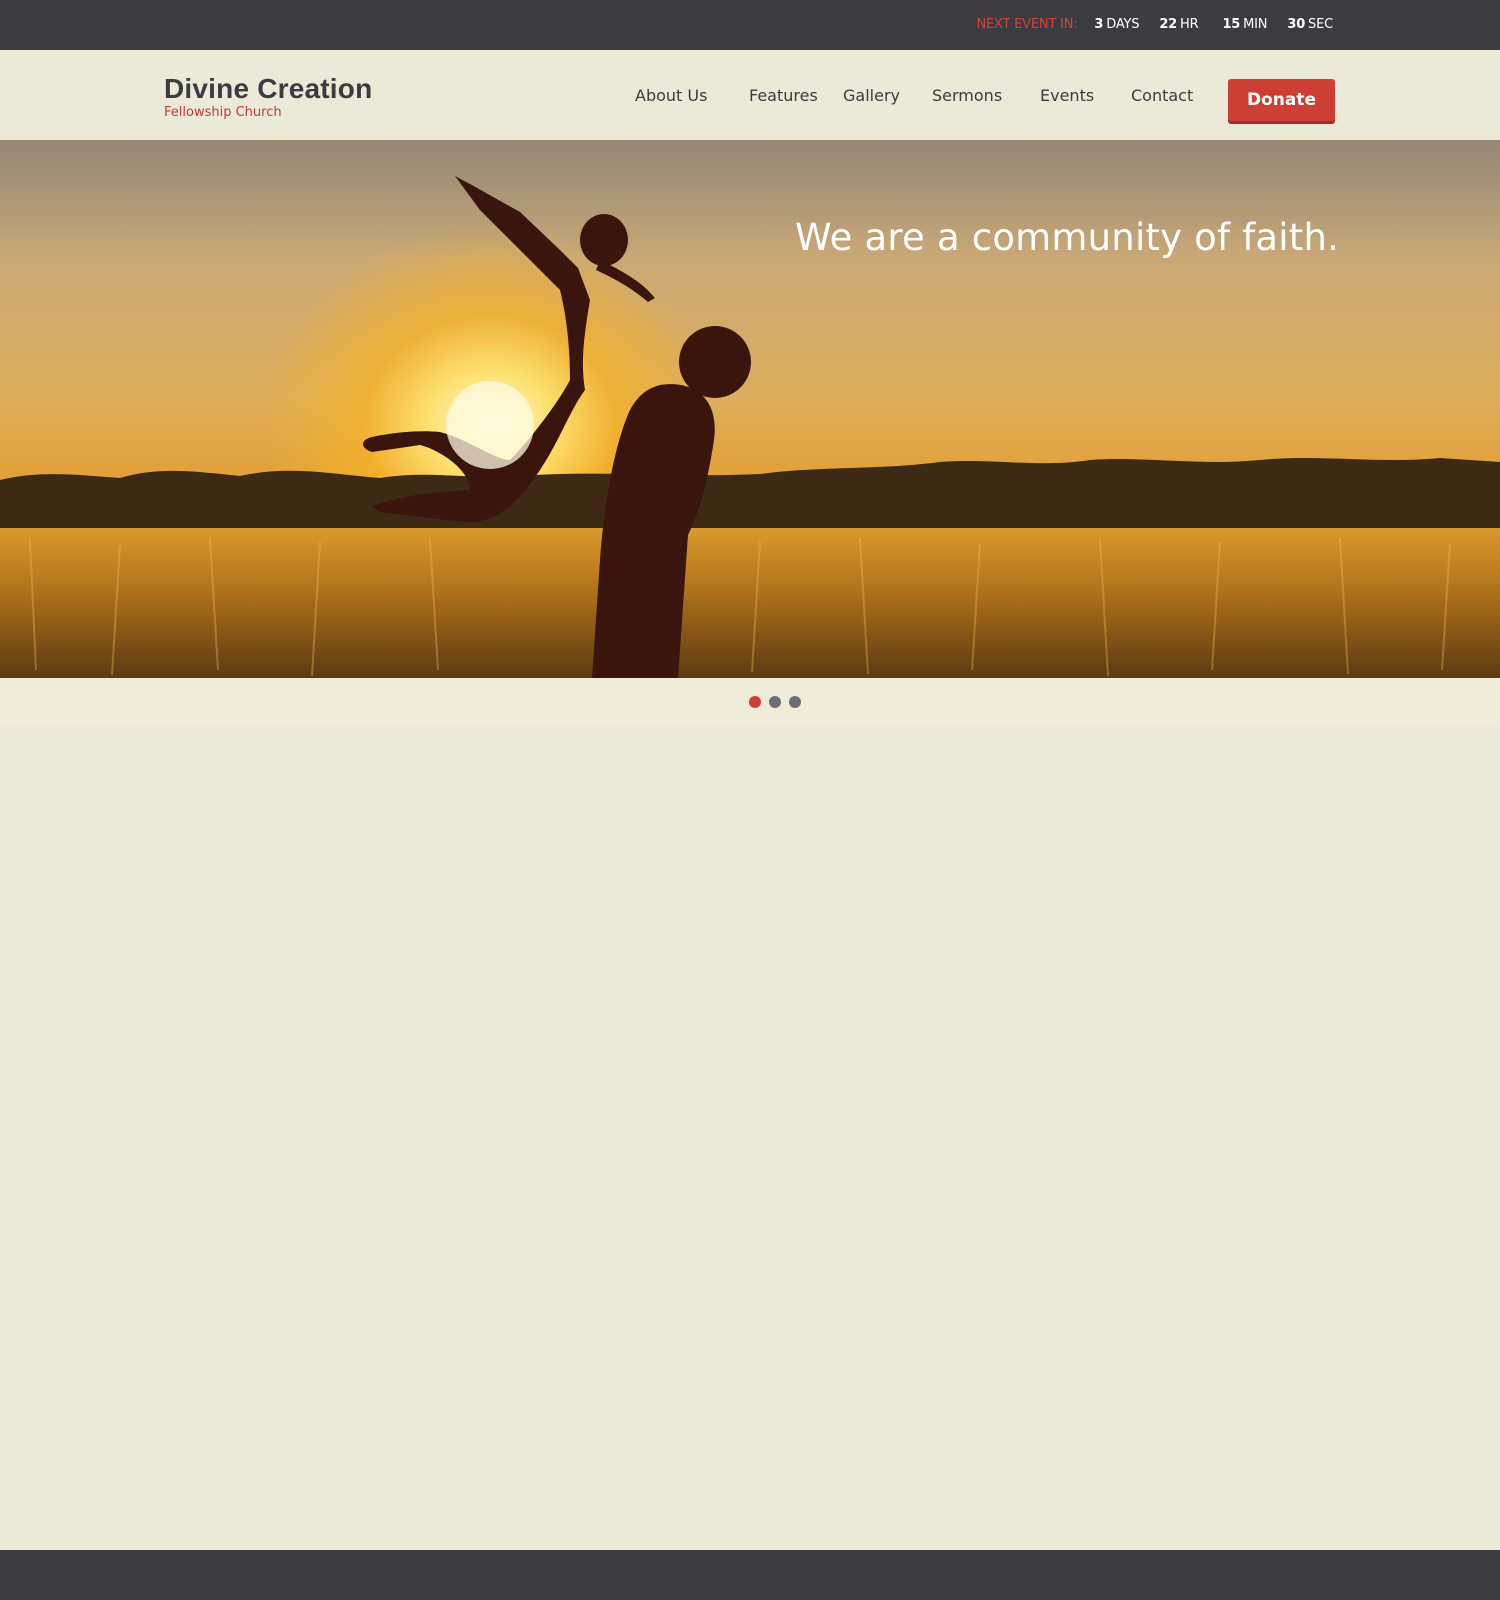  I want to click on top-bar: NEXT EVENT IN: 3 DAYS 22 HR 15 MIN 30 SEC, so click(750, 25).